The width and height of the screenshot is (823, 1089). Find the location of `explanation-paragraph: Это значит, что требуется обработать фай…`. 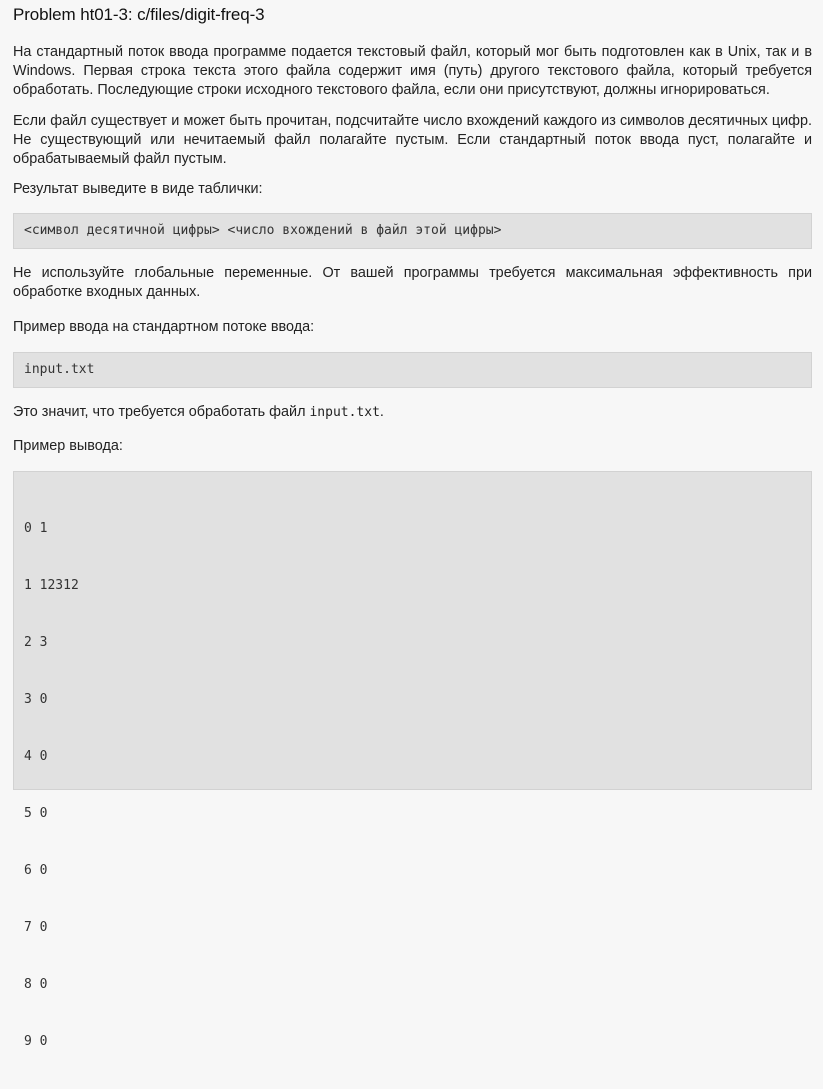

explanation-paragraph: Это значит, что требуется обработать фай… is located at coordinates (412, 412).